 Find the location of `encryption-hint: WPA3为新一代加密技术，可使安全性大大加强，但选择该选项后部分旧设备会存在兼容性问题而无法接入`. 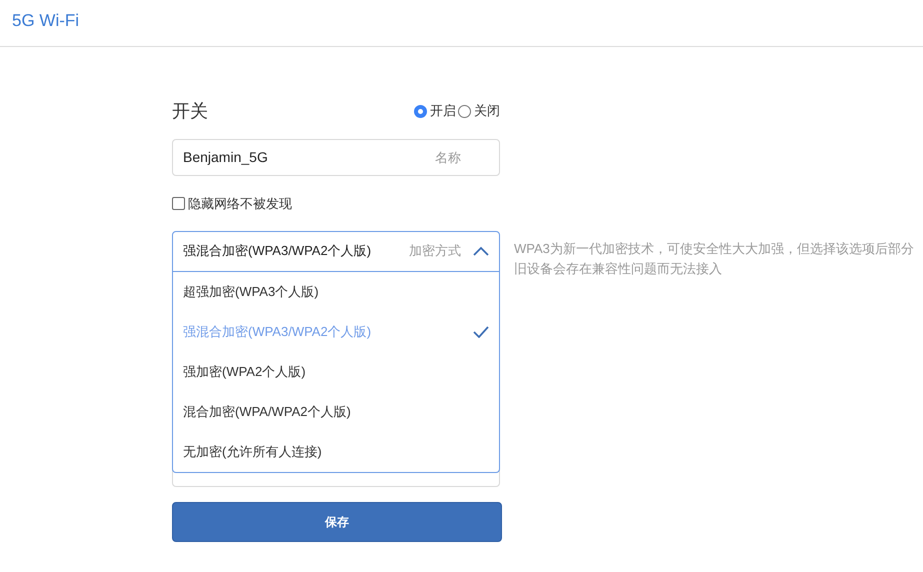

encryption-hint: WPA3为新一代加密技术，可使安全性大大加强，但选择该选项后部分旧设备会存在兼容性问题而无法接入 is located at coordinates (714, 259).